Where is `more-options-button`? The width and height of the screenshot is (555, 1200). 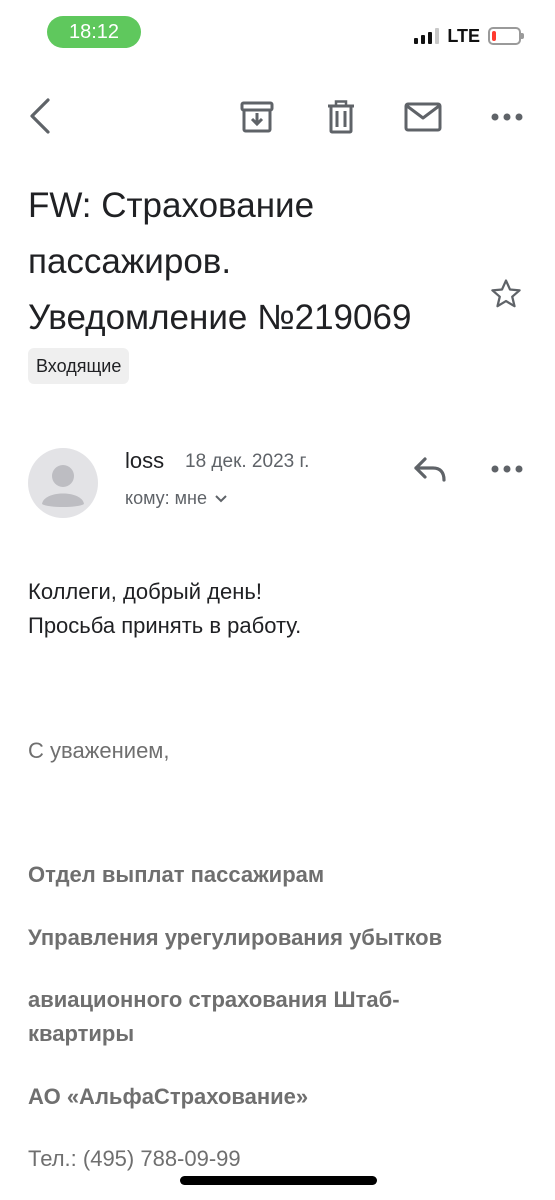
more-options-button is located at coordinates (507, 117).